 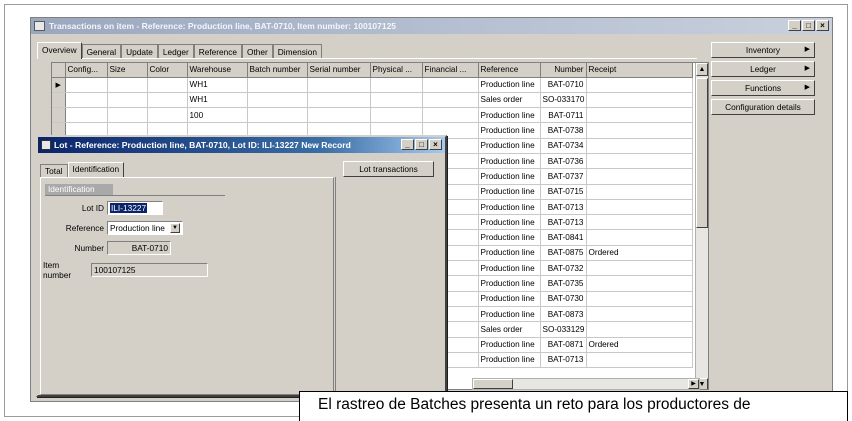 I want to click on cell-number: SO-033129, so click(x=563, y=329).